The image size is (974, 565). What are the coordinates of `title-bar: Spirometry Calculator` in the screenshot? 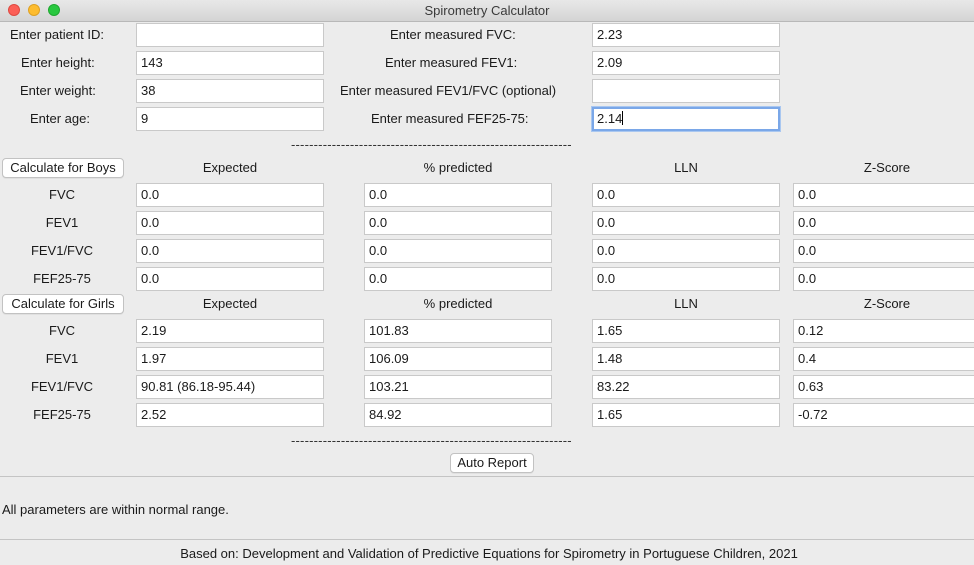 It's located at (487, 11).